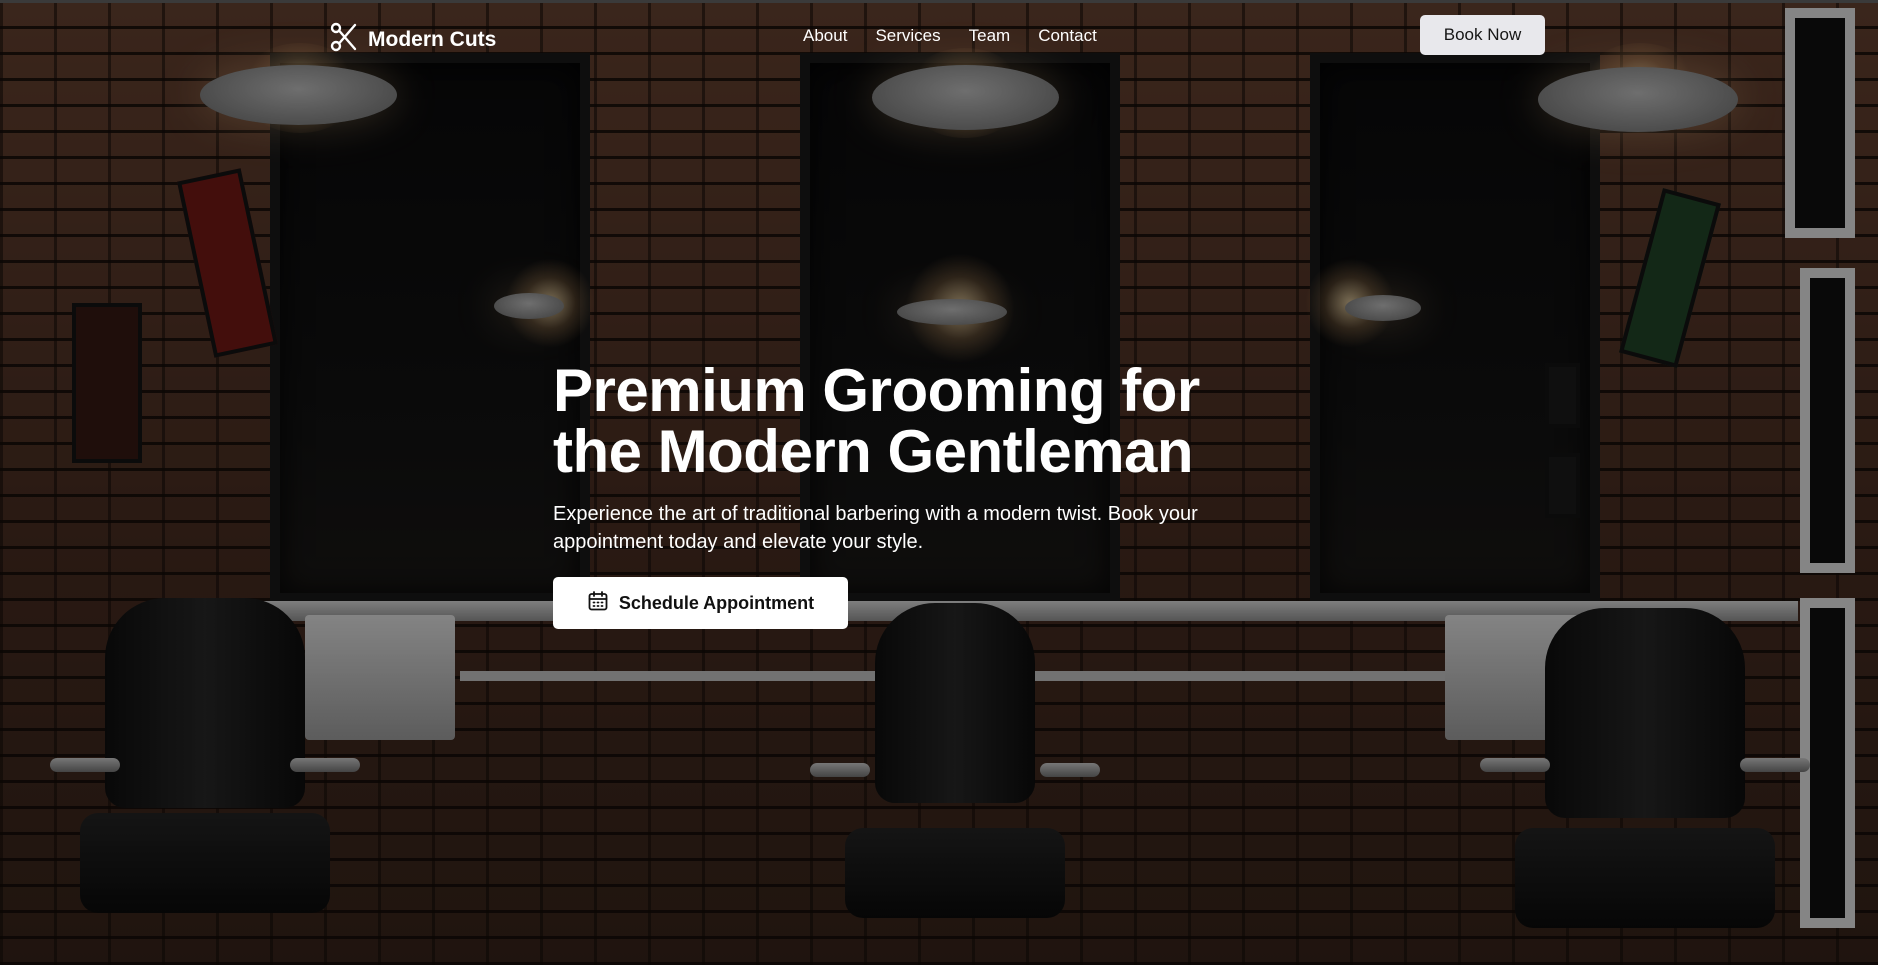  I want to click on brand-logo-link: Modern Cuts, so click(413, 39).